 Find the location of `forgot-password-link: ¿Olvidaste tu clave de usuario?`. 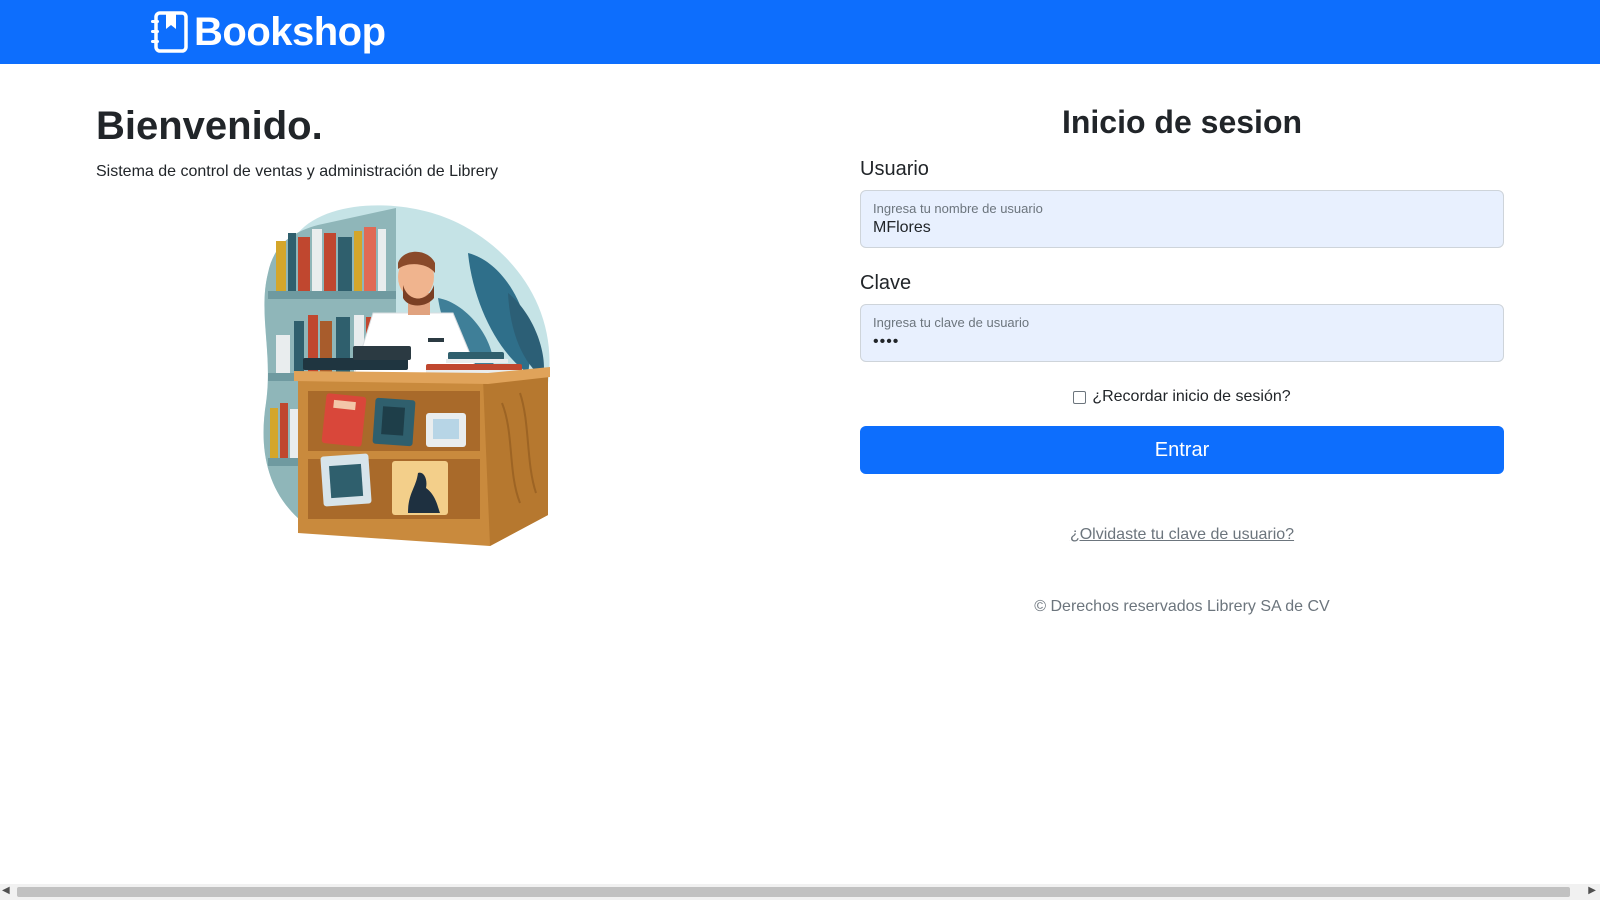

forgot-password-link: ¿Olvidaste tu clave de usuario? is located at coordinates (1182, 535).